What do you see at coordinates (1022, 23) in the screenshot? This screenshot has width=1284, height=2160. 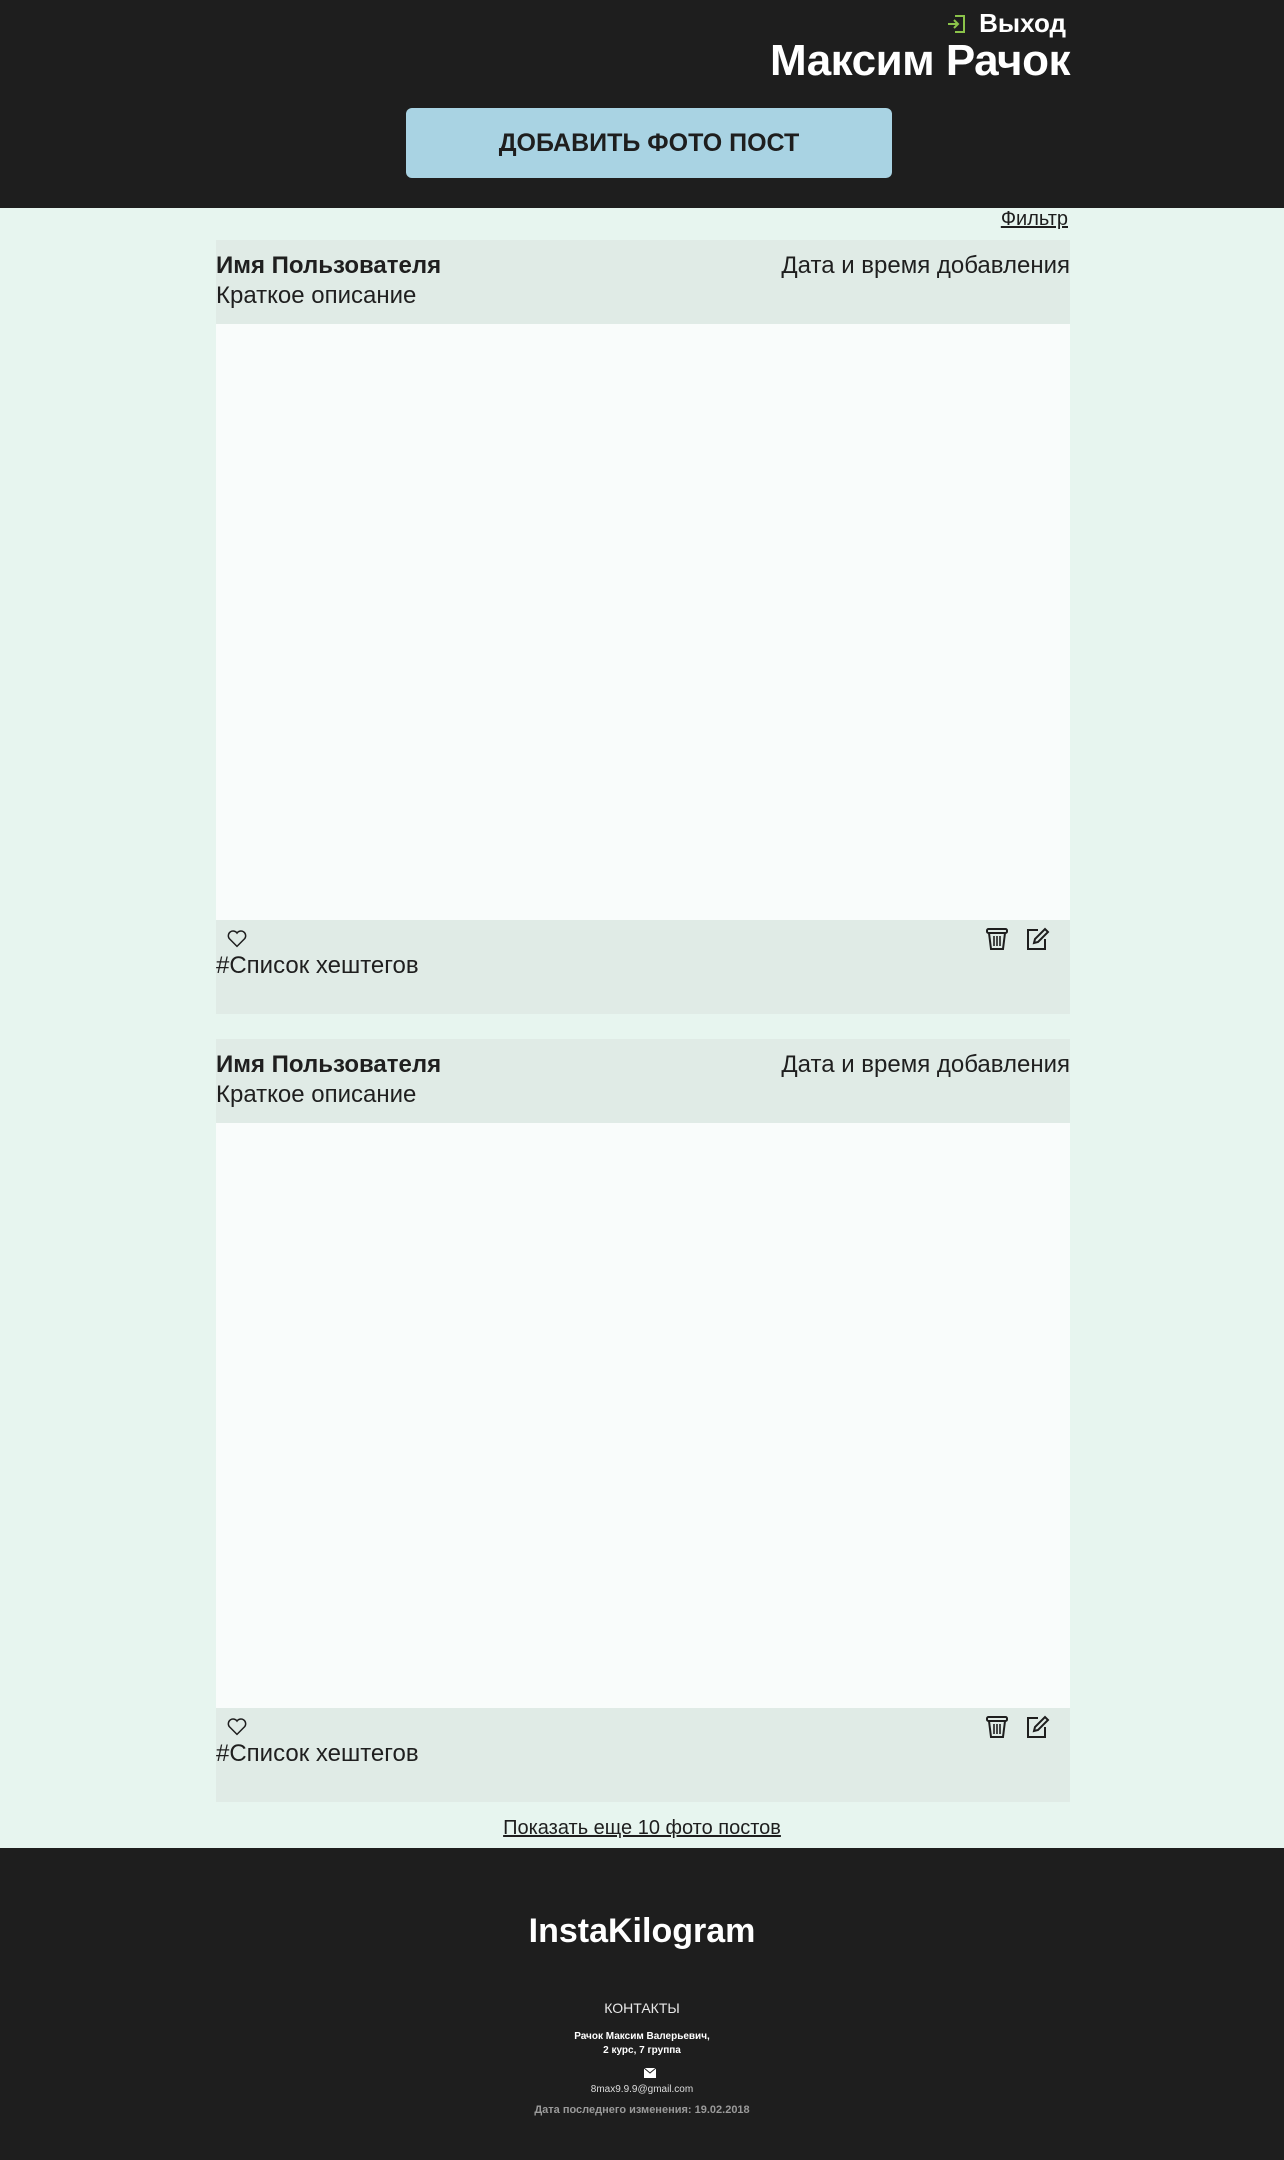 I see `logout-label: Выход` at bounding box center [1022, 23].